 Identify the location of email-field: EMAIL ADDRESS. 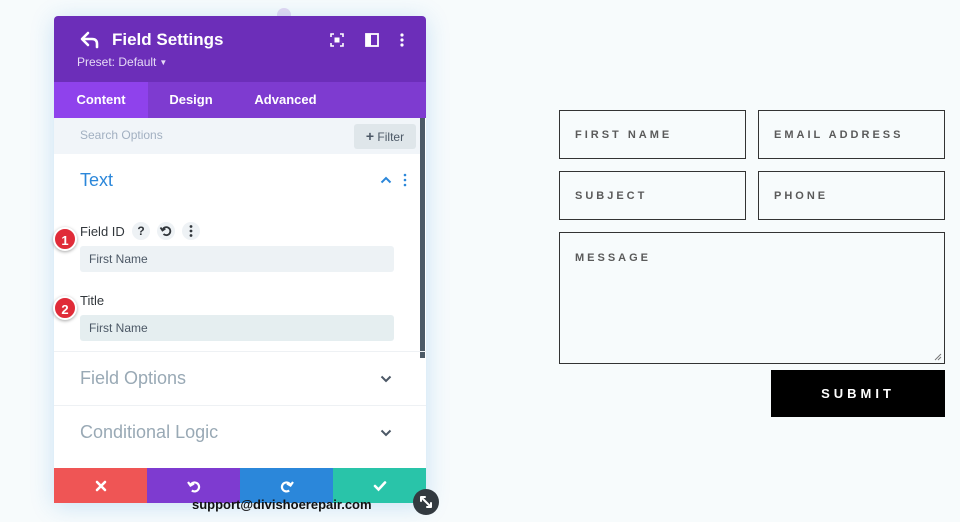
(851, 134).